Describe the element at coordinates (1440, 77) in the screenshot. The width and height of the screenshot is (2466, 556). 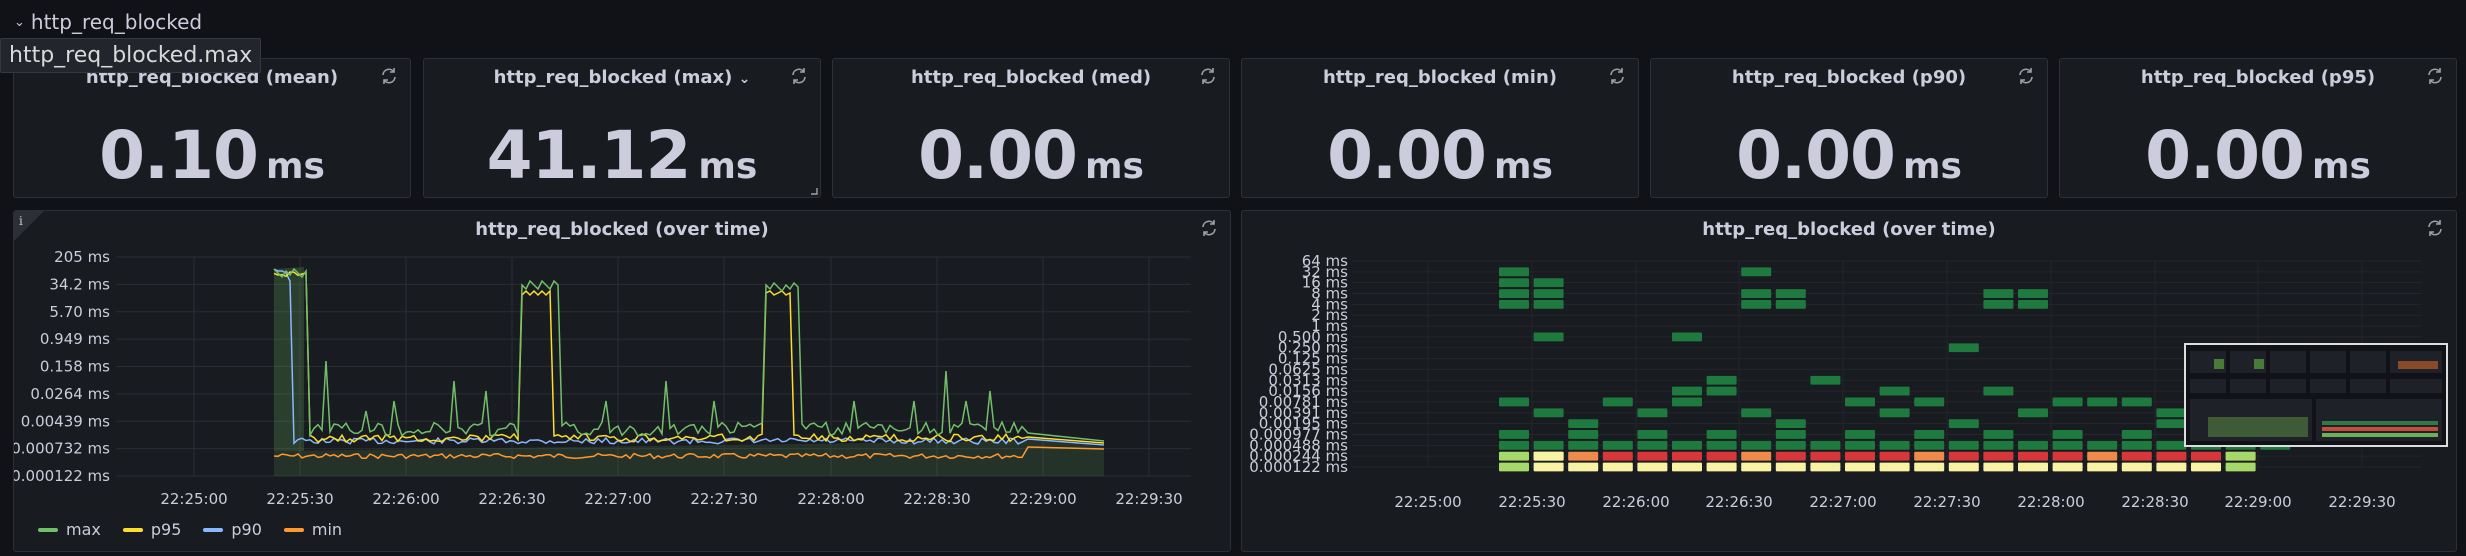
I see `panel-title: http_req_blocked (min)` at that location.